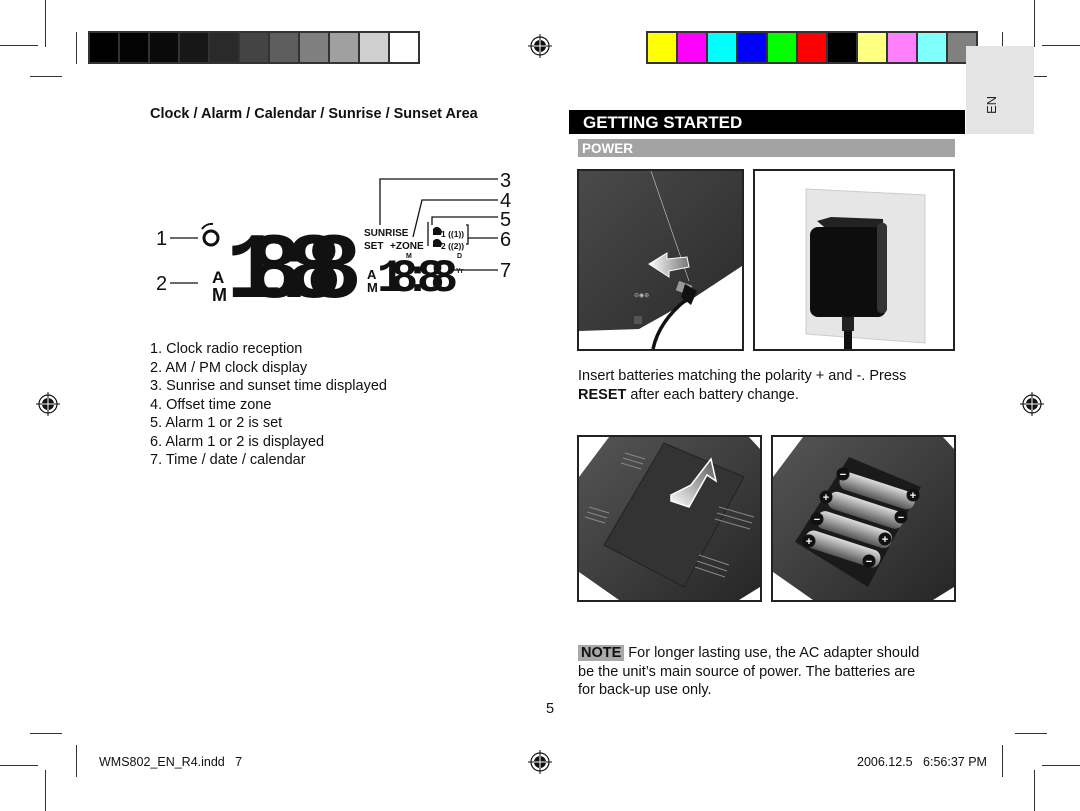  Describe the element at coordinates (712, 394) in the screenshot. I see `battery-instruction-tail: after each battery change.` at that location.